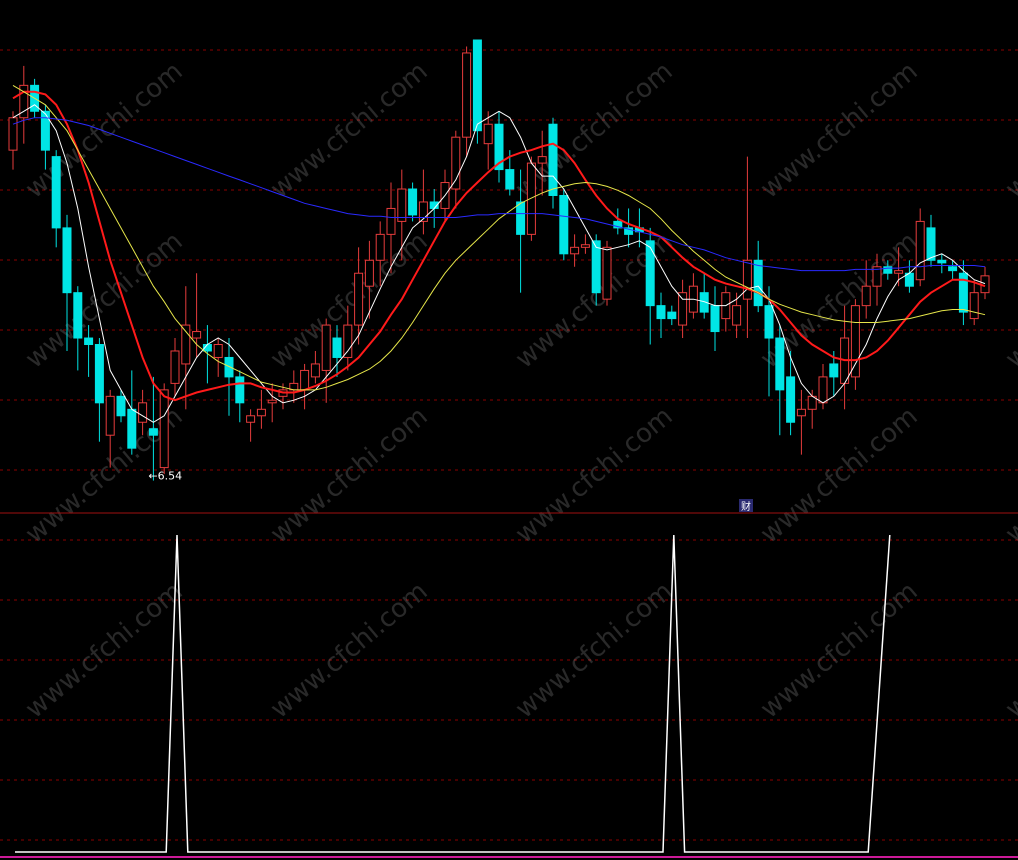 The width and height of the screenshot is (1018, 860). I want to click on low-price-label: ←6.54, so click(165, 475).